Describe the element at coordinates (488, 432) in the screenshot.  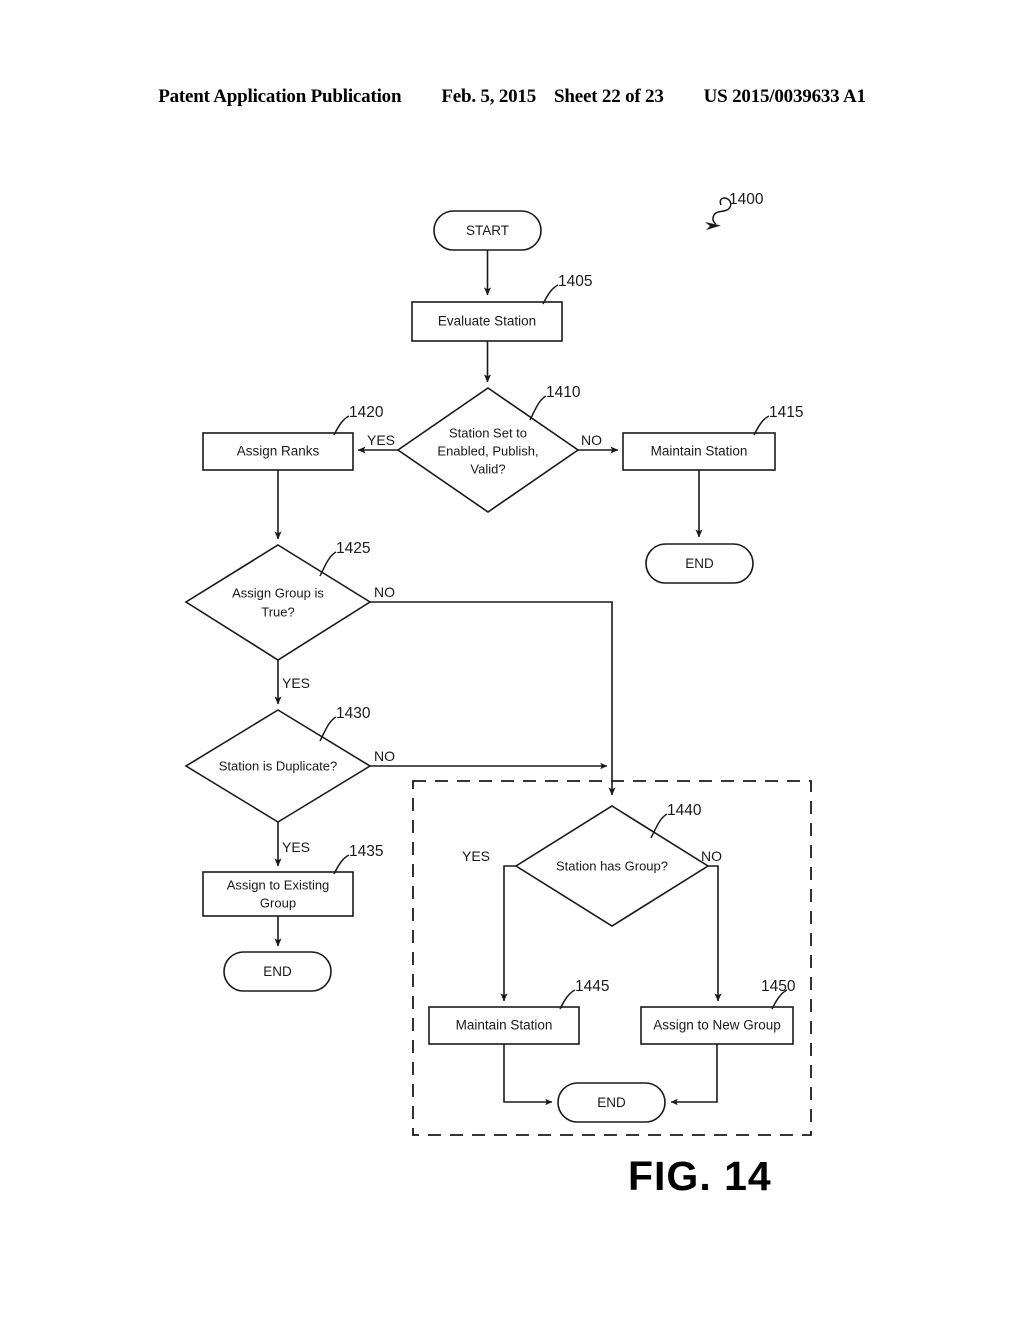
I see `node-decision-enabled-label-line1: Station Set to` at that location.